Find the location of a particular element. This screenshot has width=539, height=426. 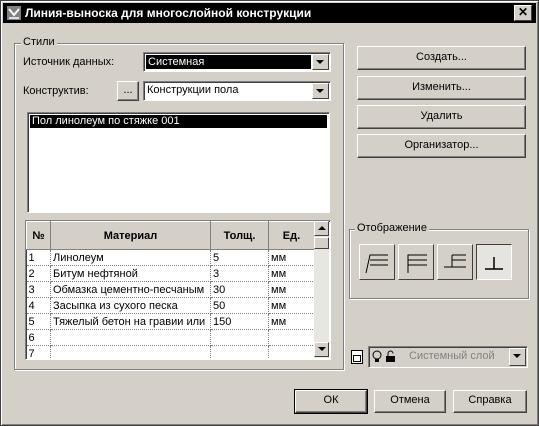

scroll-up-icon is located at coordinates (321, 228).